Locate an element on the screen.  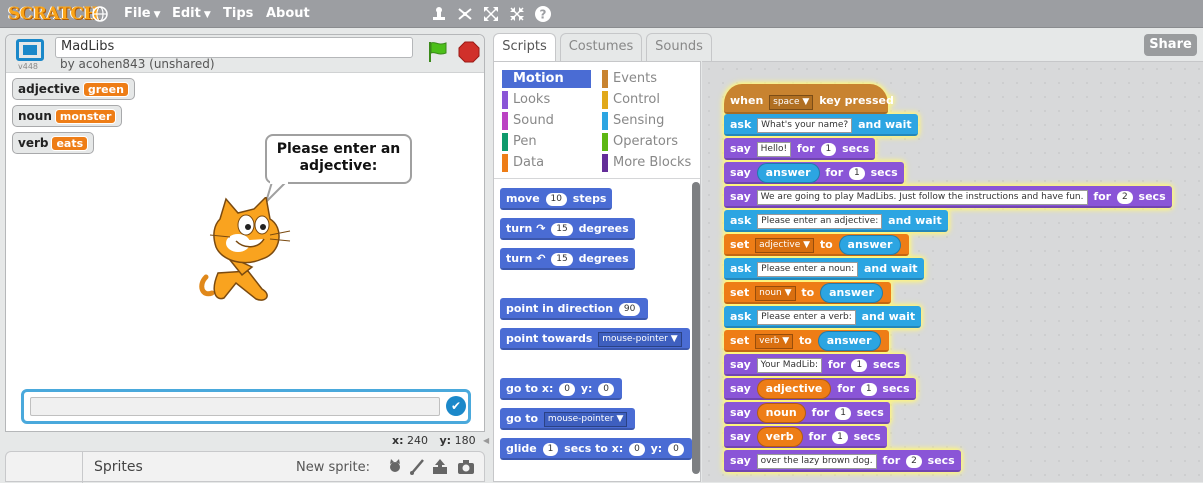
block-turn-right: turn ↷ 15 degrees is located at coordinates (567, 229).